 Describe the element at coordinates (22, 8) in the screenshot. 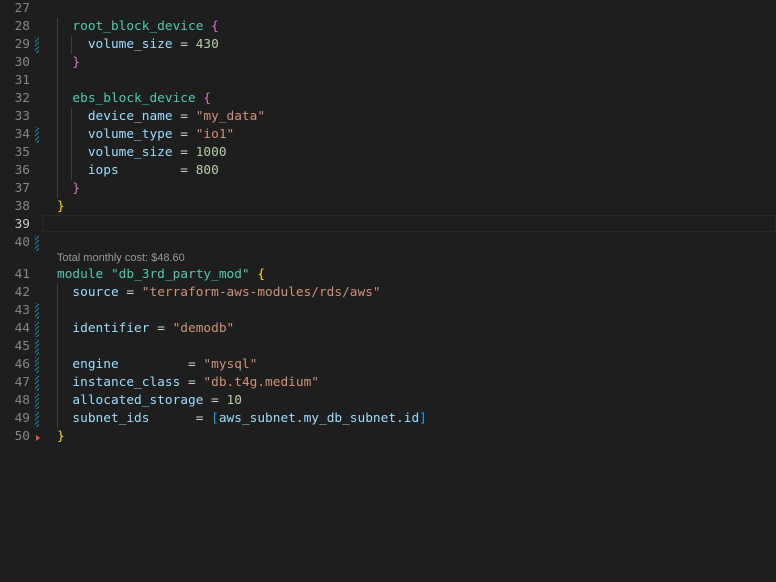

I see `line-number: 27` at that location.